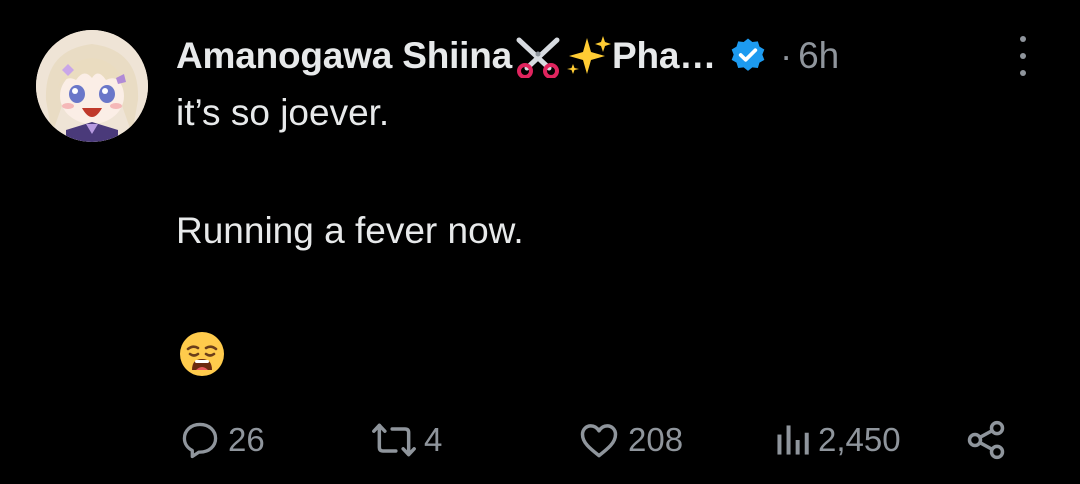 Image resolution: width=1080 pixels, height=484 pixels. I want to click on repost-icon, so click(394, 440).